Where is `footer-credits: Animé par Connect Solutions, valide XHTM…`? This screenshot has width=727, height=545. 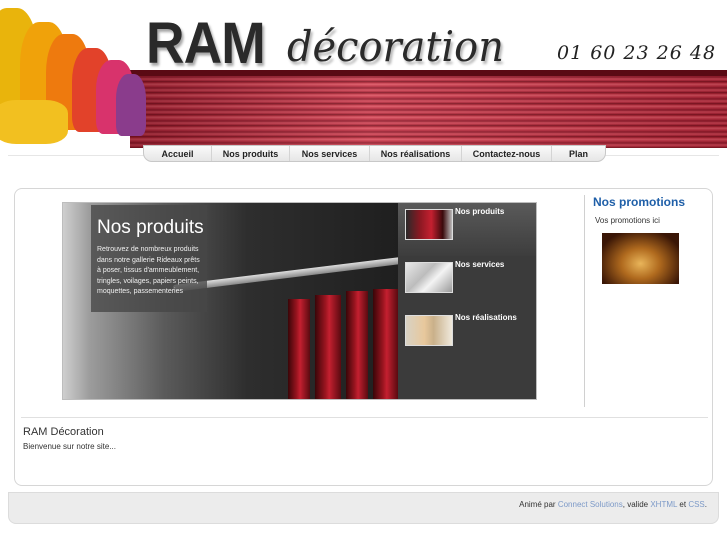
footer-credits: Animé par Connect Solutions, valide XHTM… is located at coordinates (613, 504).